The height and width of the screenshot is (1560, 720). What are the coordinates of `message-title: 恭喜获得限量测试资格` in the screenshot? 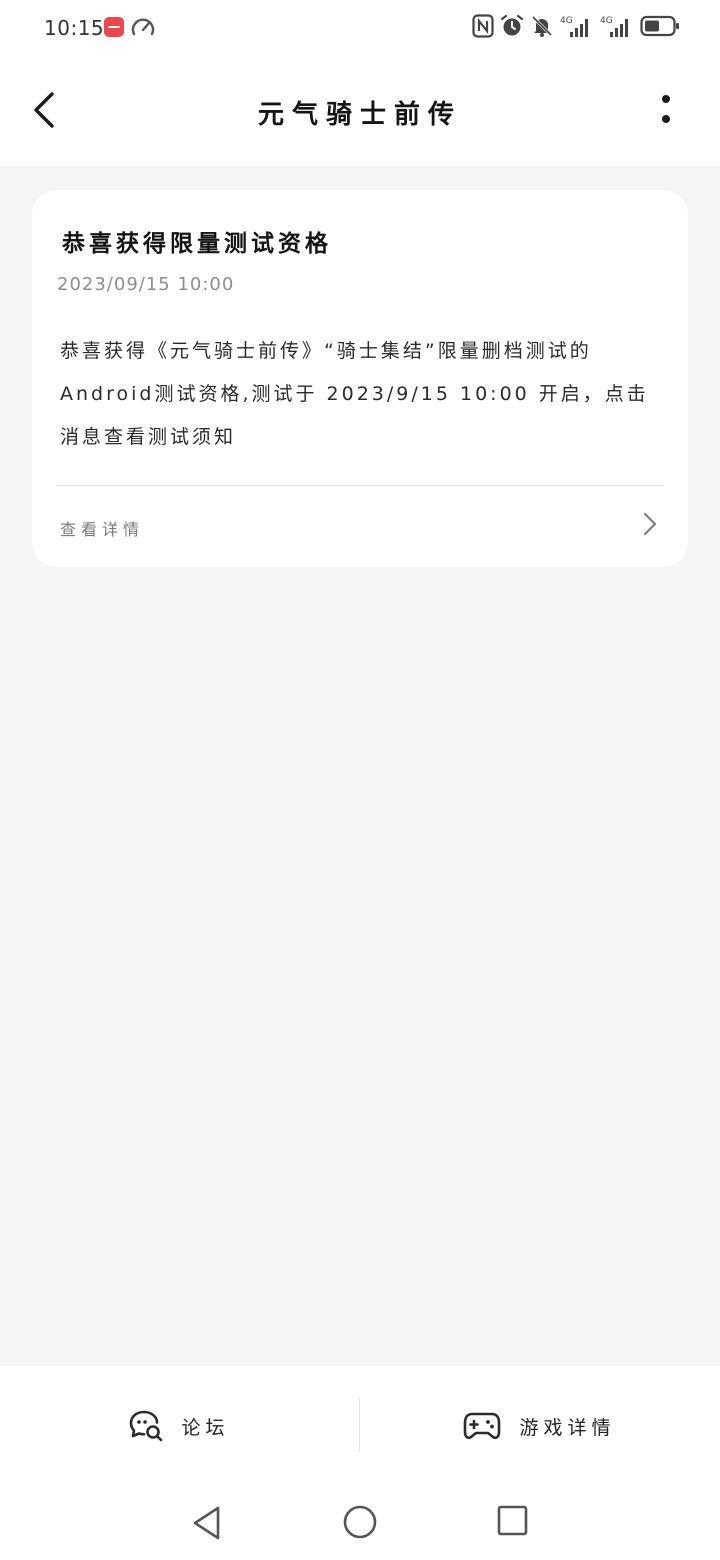 It's located at (197, 244).